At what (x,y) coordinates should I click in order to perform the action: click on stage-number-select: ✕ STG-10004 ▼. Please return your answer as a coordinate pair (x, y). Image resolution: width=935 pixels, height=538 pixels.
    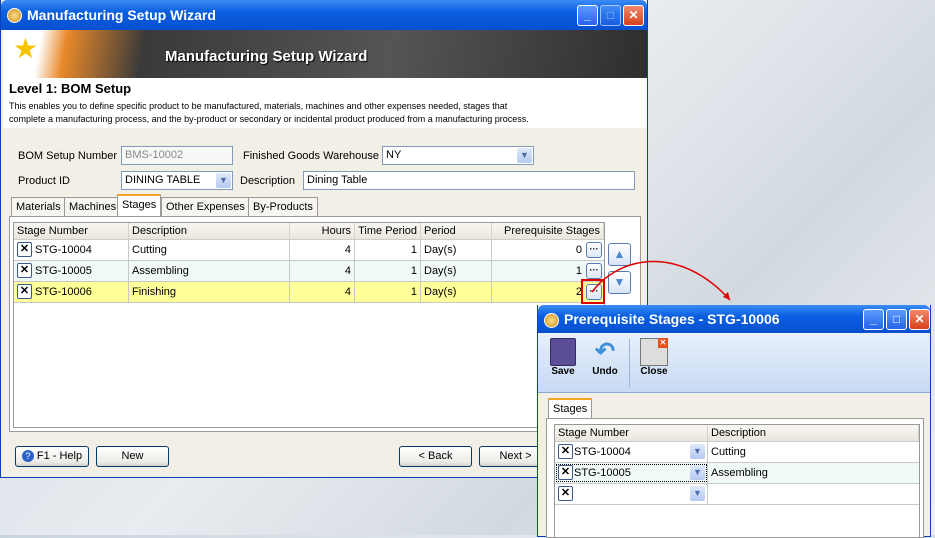
    Looking at the image, I should click on (631, 452).